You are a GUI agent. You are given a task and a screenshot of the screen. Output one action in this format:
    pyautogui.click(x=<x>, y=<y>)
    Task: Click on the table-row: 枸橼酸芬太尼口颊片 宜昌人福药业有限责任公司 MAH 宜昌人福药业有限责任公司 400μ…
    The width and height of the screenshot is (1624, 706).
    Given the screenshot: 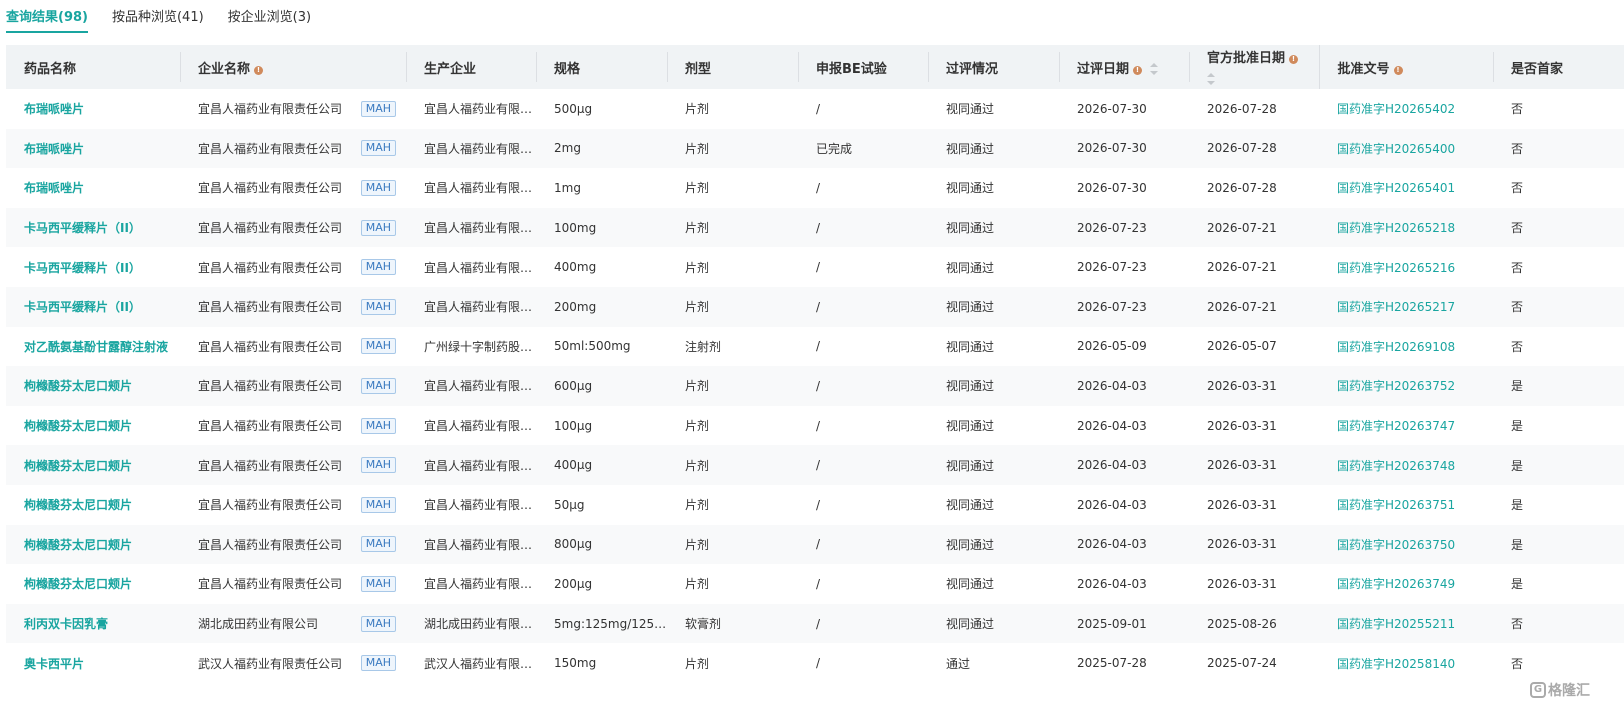 What is the action you would take?
    pyautogui.click(x=815, y=465)
    